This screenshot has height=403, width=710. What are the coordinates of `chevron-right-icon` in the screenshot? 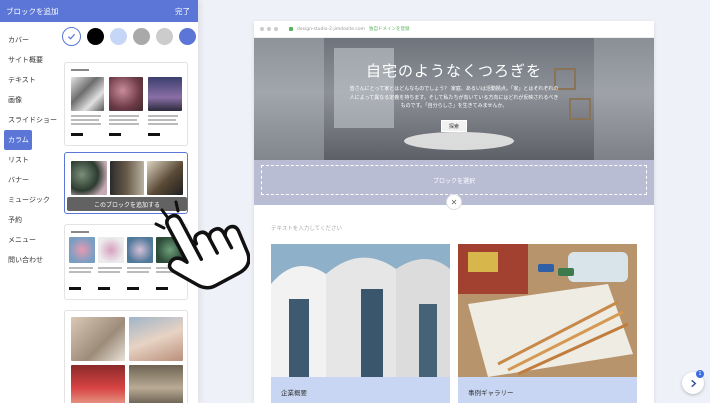 It's located at (693, 383).